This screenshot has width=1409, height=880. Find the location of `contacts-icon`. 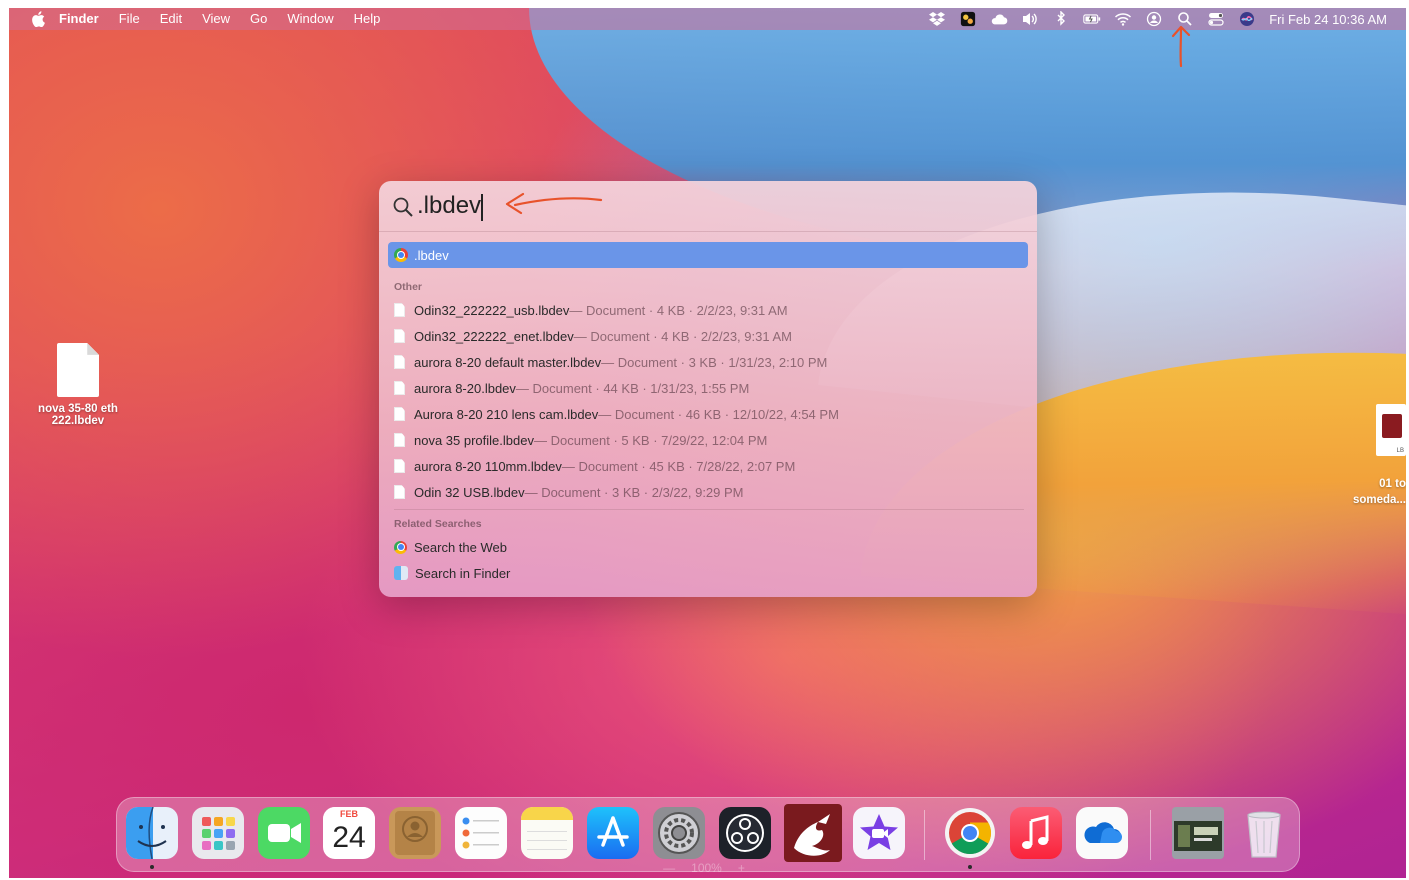

contacts-icon is located at coordinates (415, 833).